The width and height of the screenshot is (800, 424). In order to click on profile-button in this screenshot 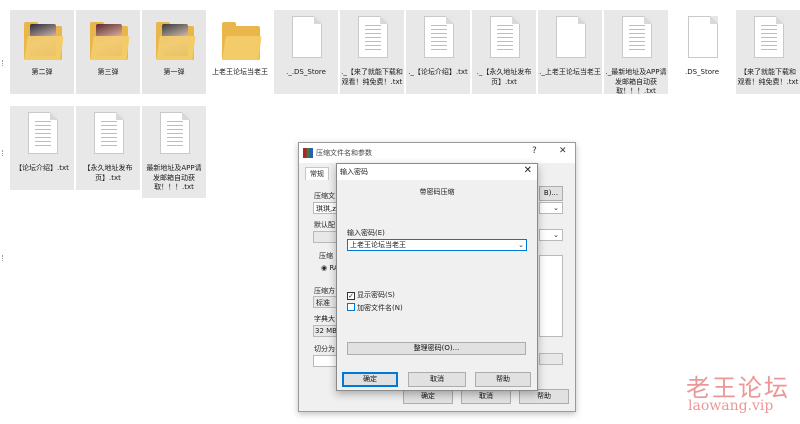, I will do `click(325, 237)`.